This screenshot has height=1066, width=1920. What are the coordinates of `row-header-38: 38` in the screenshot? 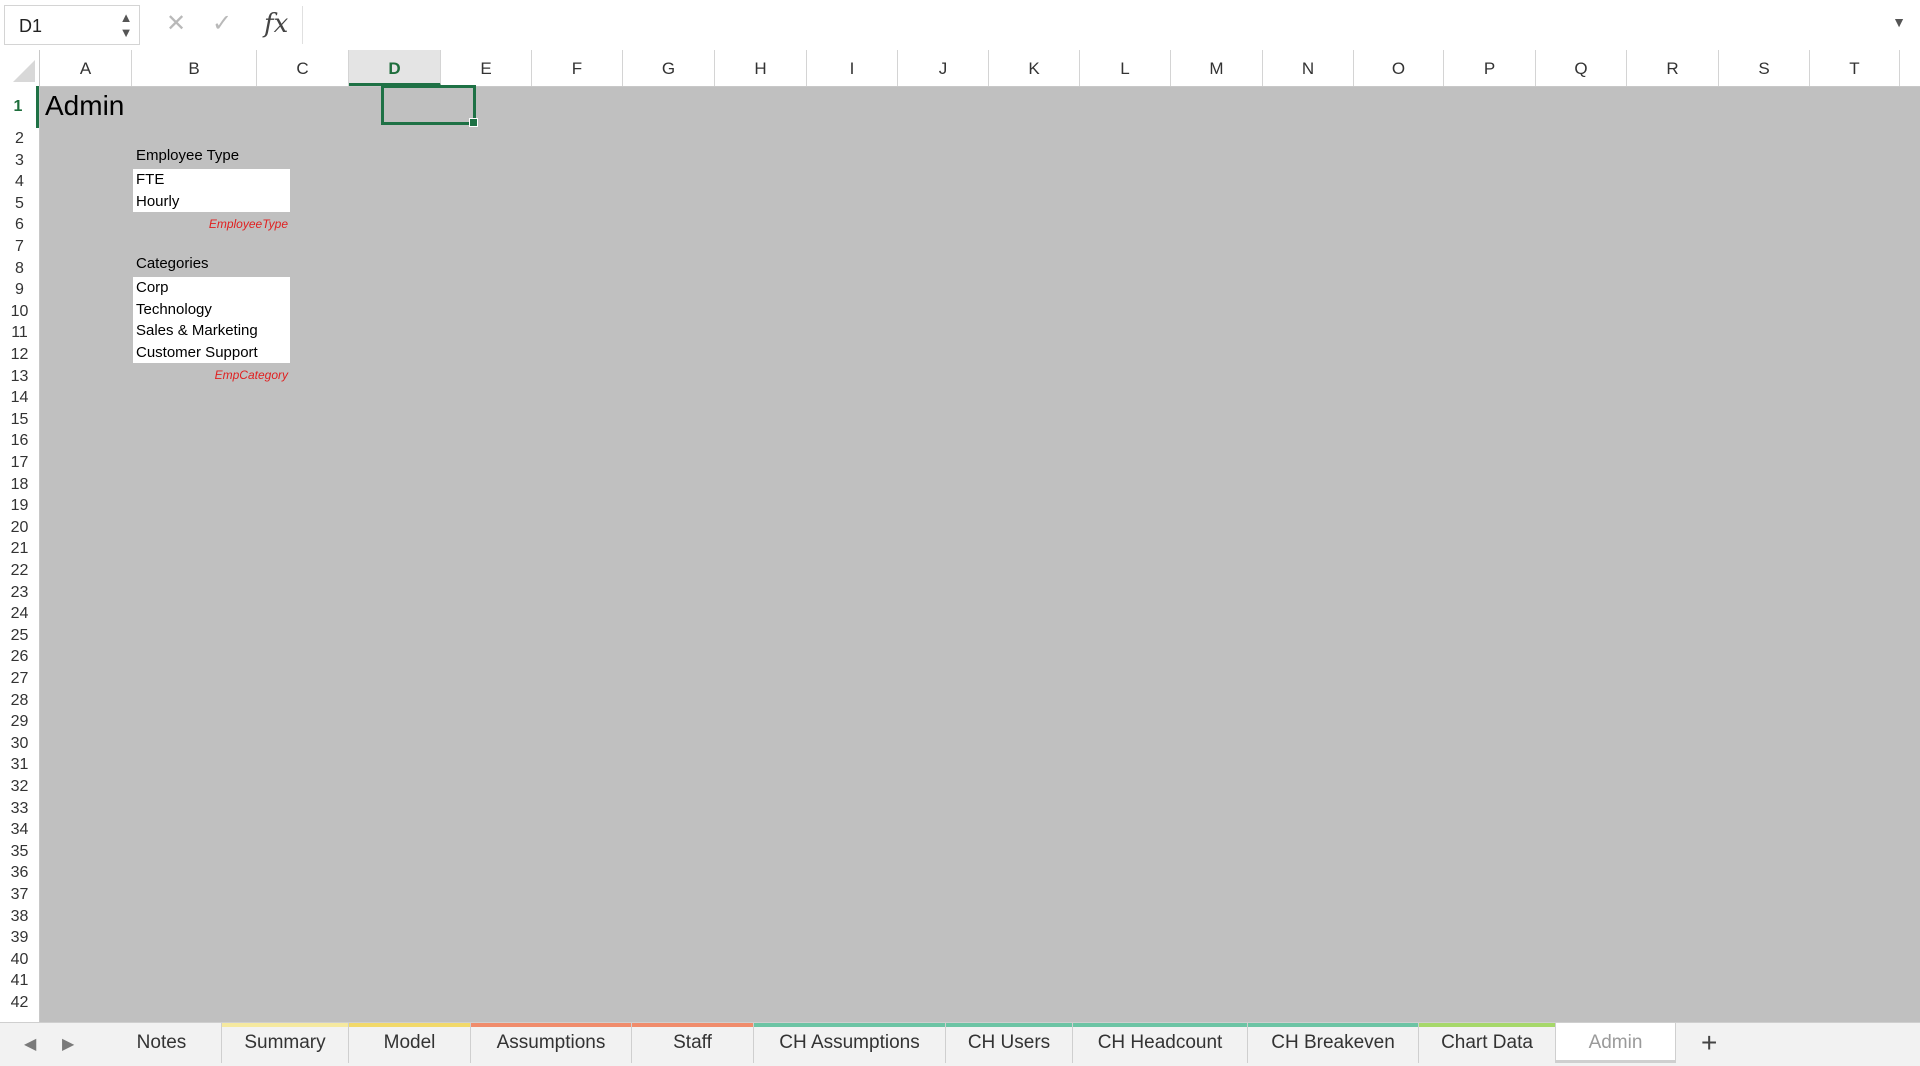 It's located at (19, 917).